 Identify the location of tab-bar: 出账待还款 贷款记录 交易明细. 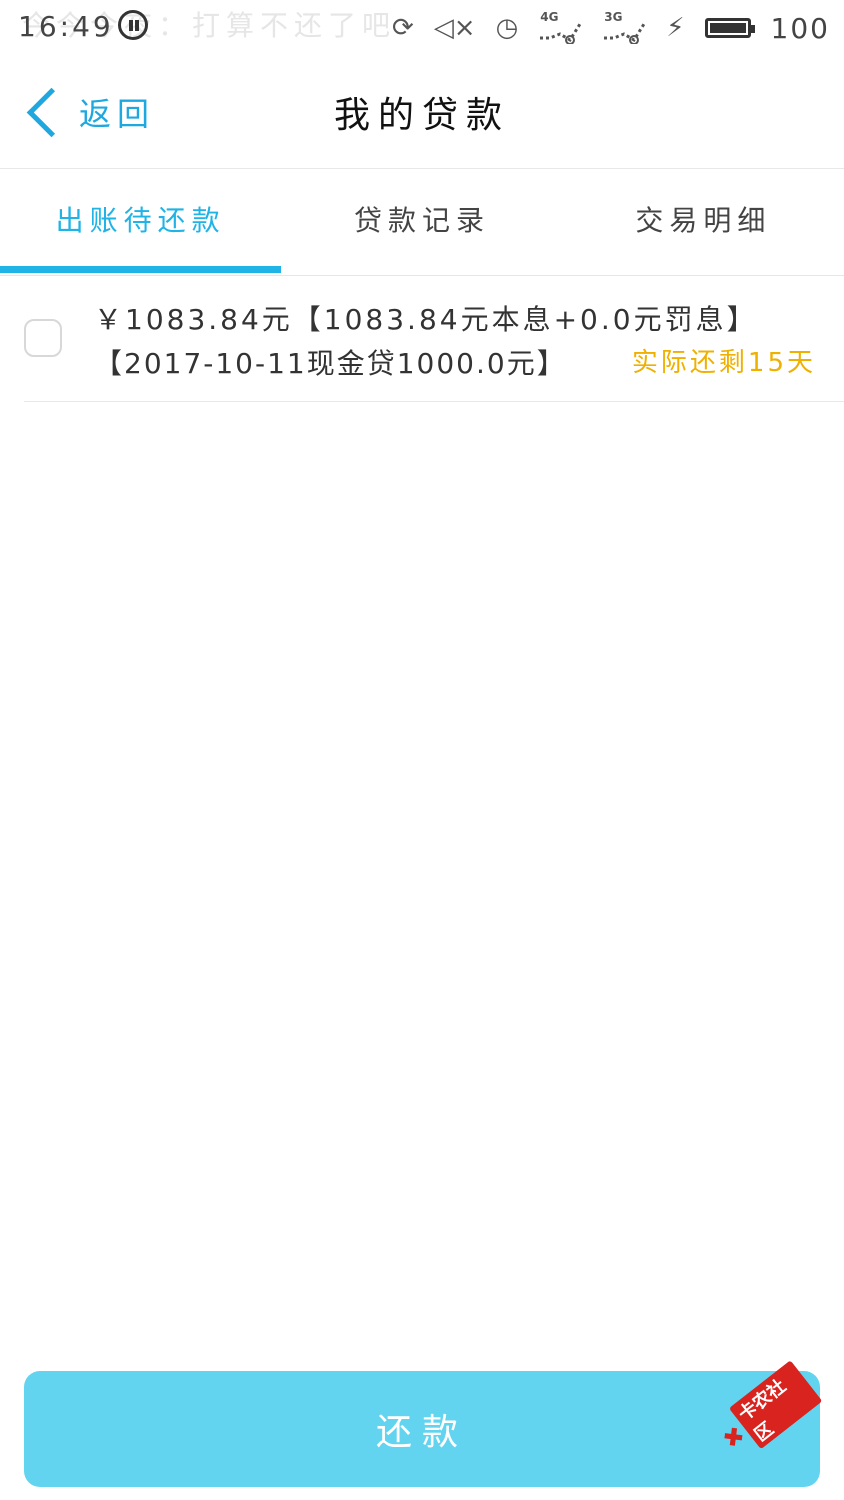
(422, 222).